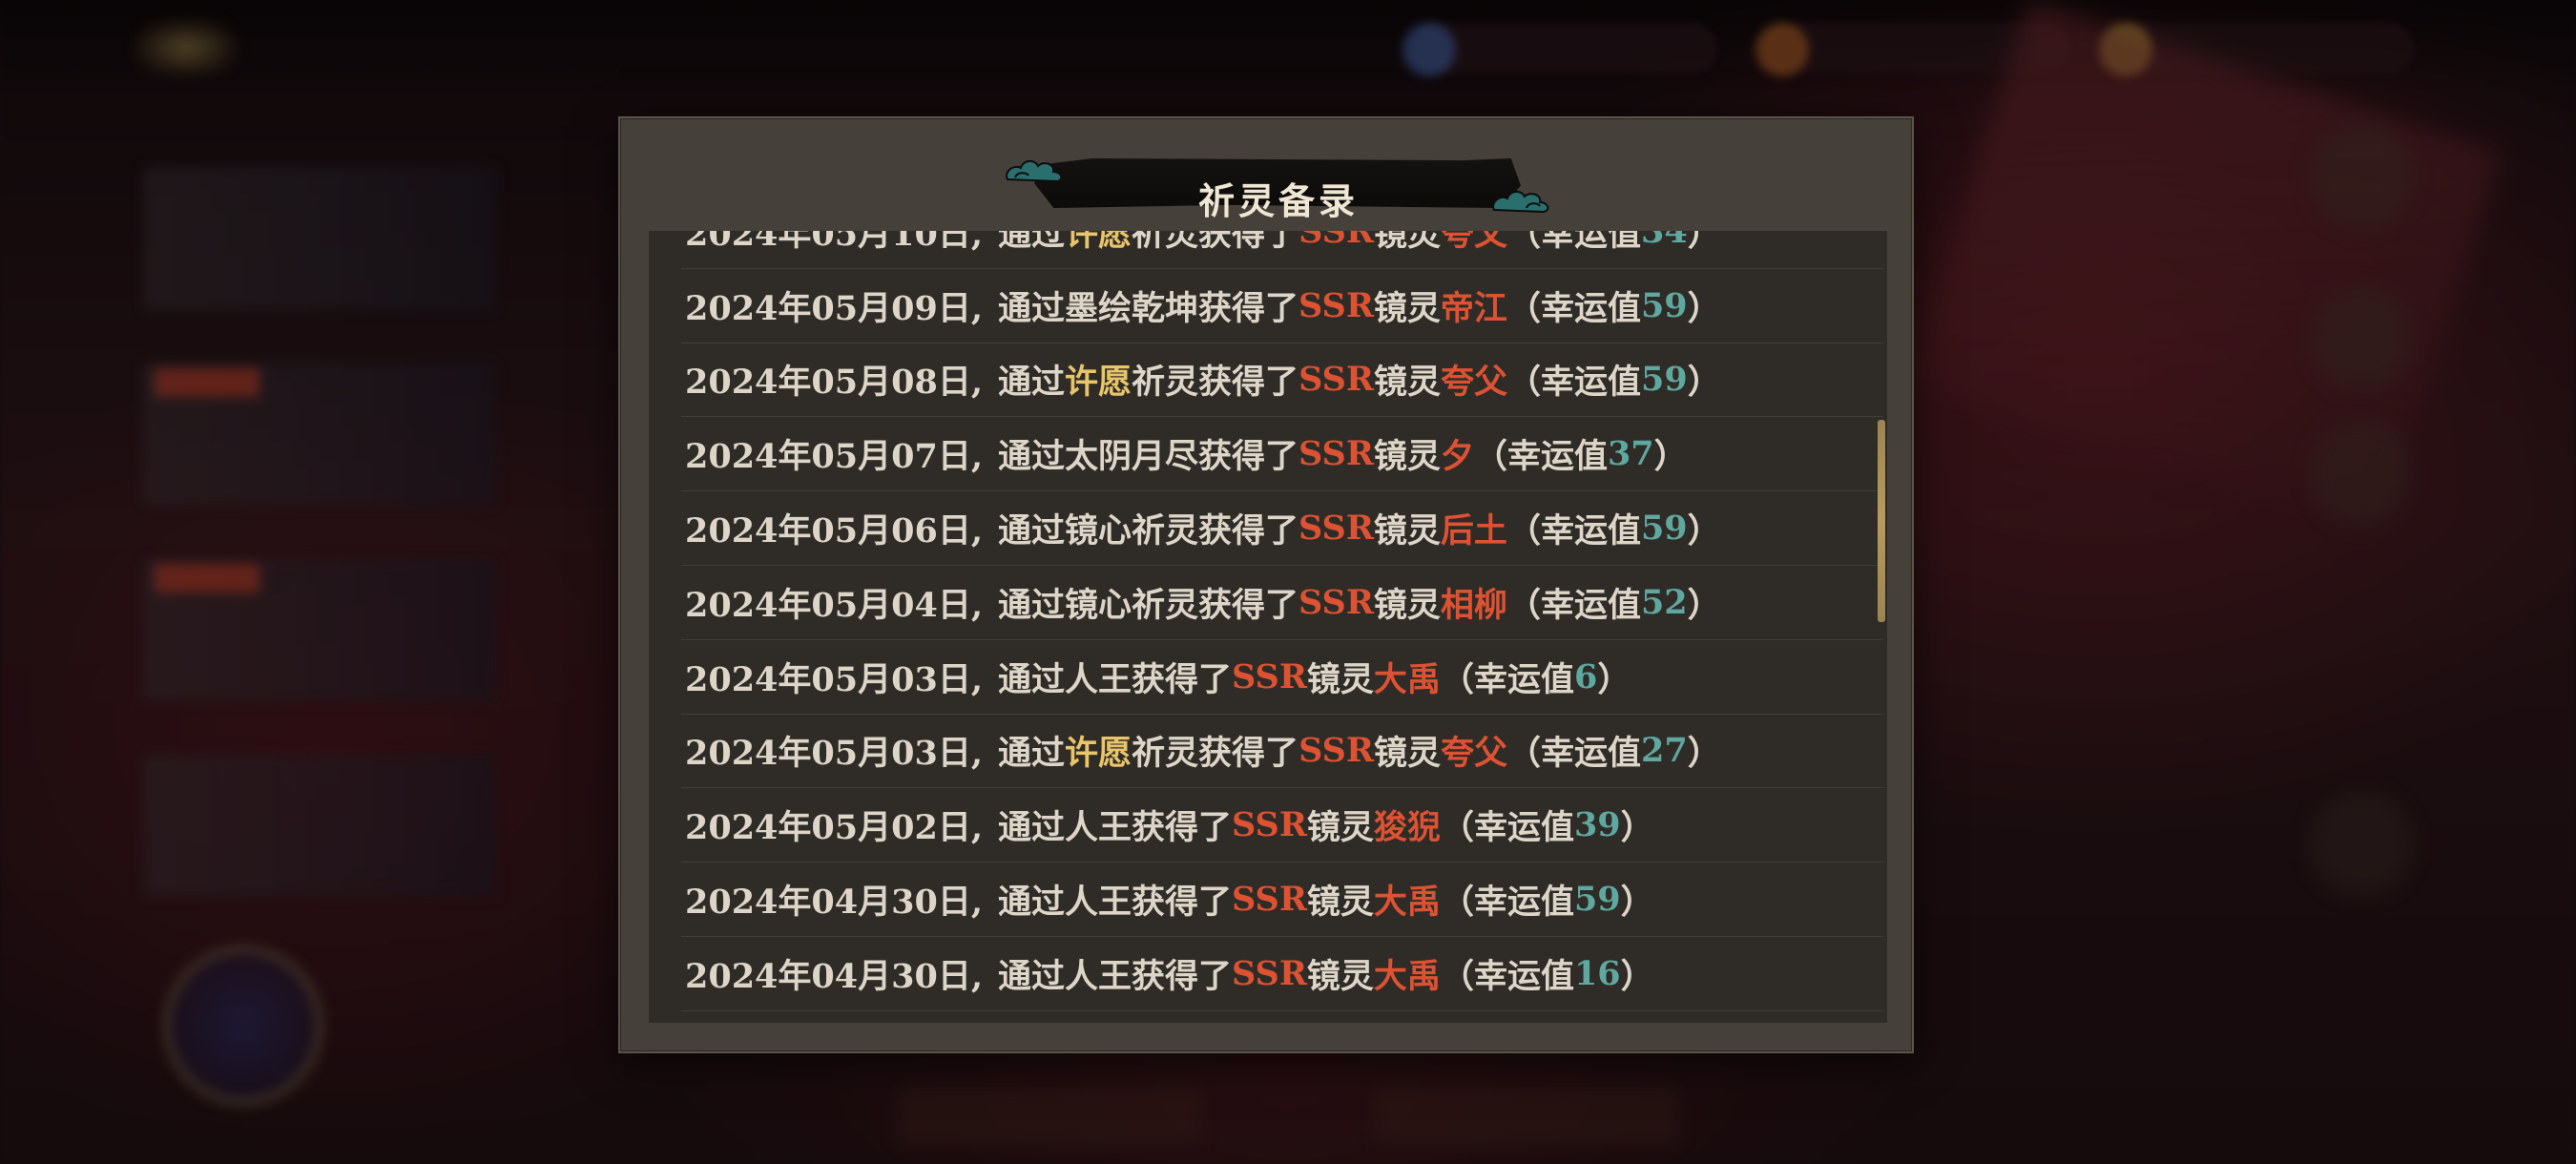 This screenshot has width=2576, height=1164. I want to click on record-row: 2024年05月03日, 通过 许愿 祈灵获得了 SSR 镜灵 夸父 （幸运值 27）, so click(1282, 752).